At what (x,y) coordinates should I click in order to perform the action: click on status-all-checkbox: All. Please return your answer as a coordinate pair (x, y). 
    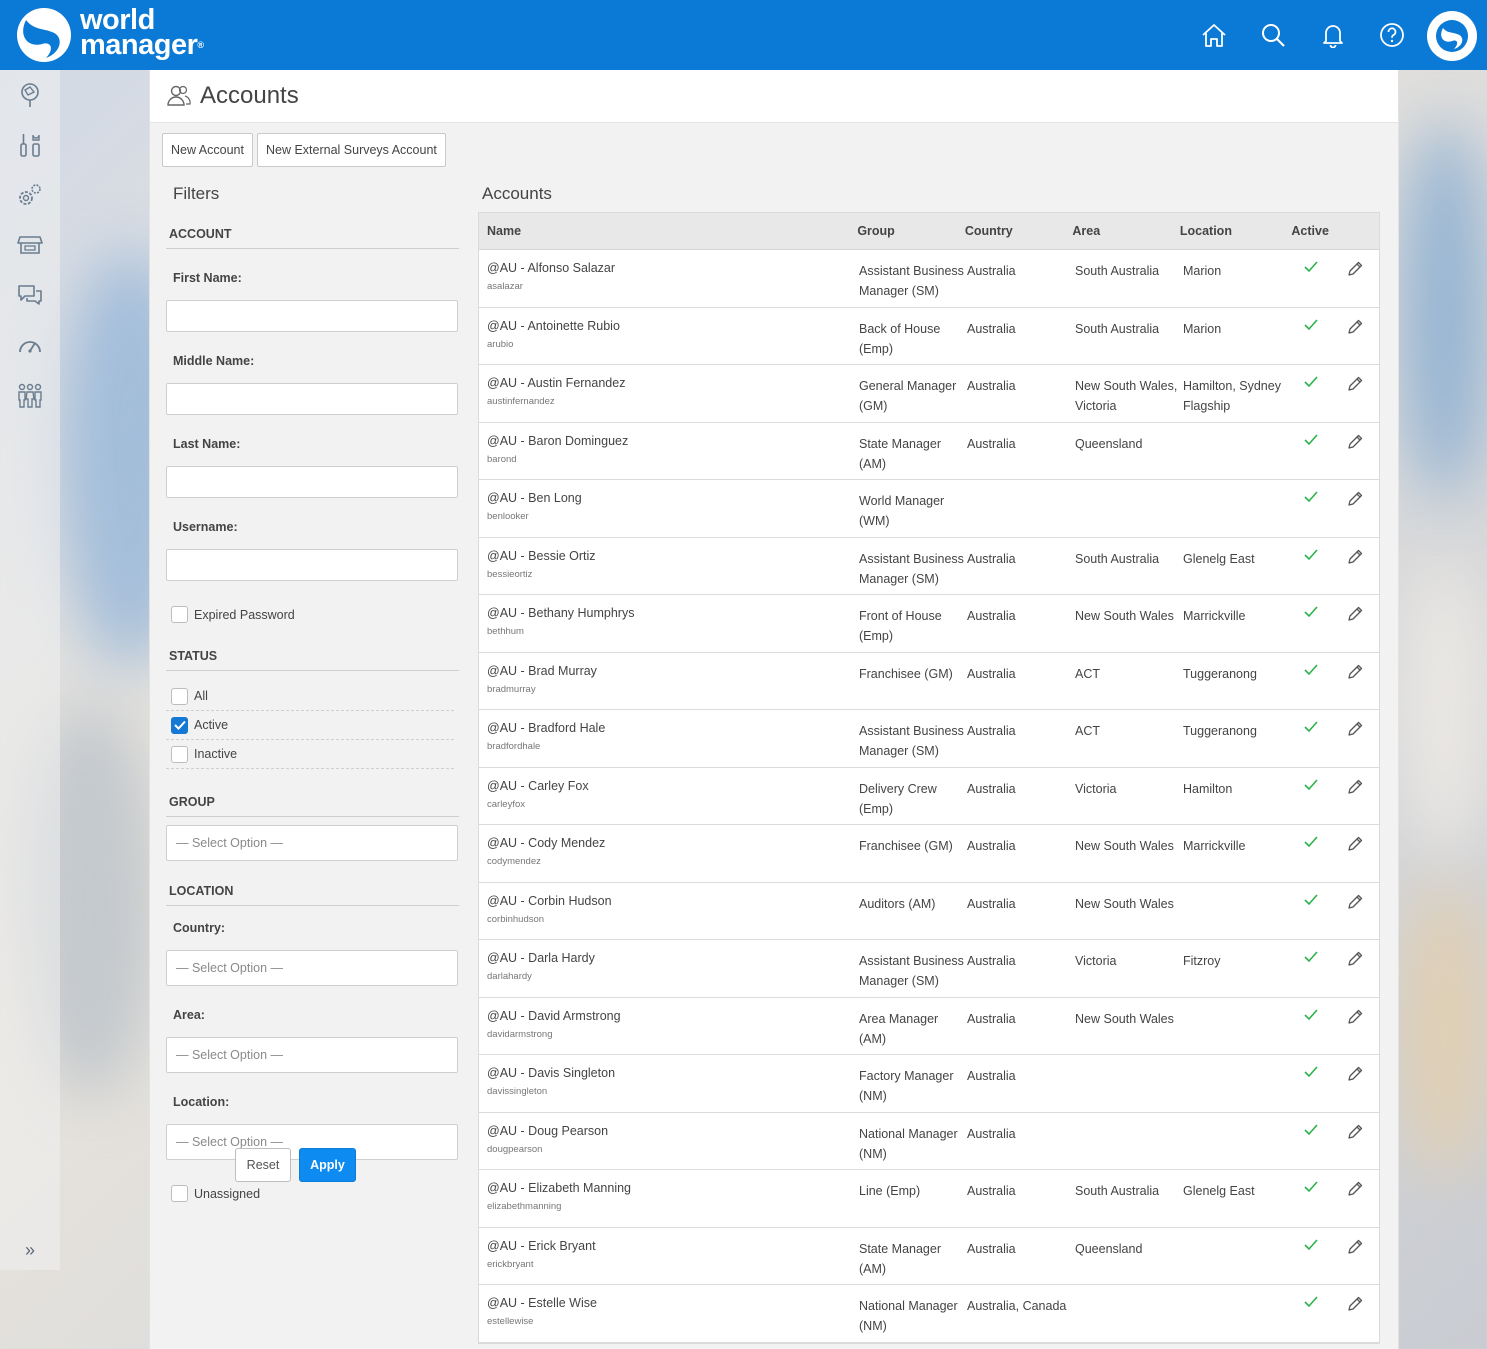
    Looking at the image, I should click on (310, 696).